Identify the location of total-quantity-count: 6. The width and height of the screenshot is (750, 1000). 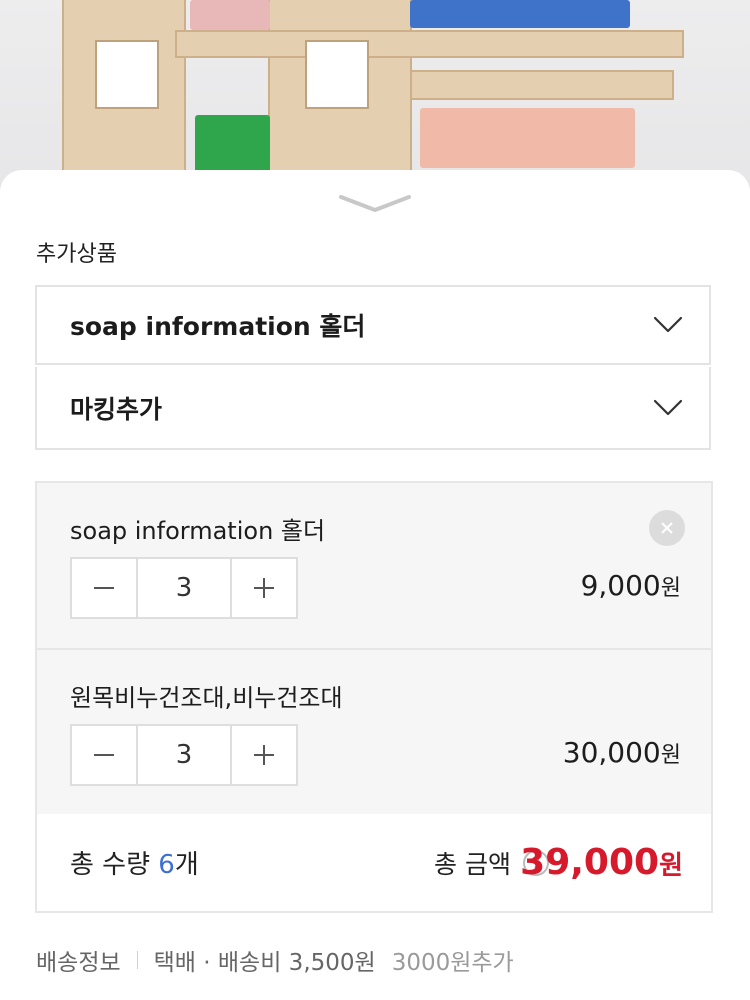
(166, 865).